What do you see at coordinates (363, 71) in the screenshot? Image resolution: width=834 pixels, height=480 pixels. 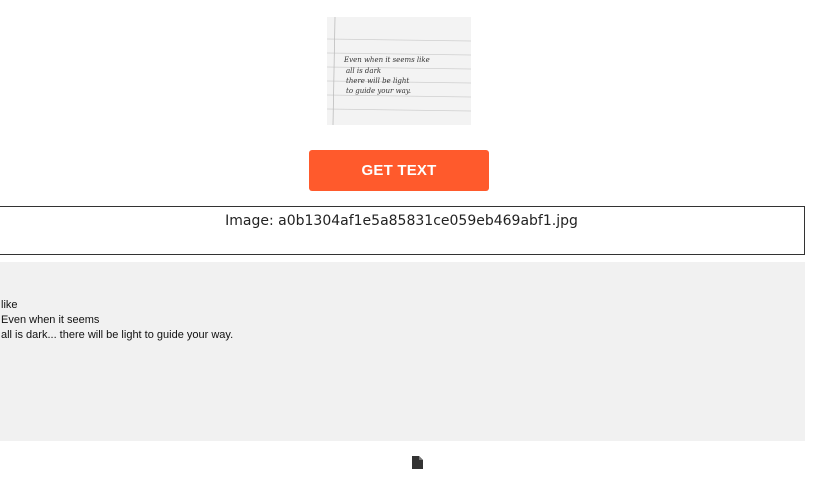 I see `handwriting-line-2: all is dark` at bounding box center [363, 71].